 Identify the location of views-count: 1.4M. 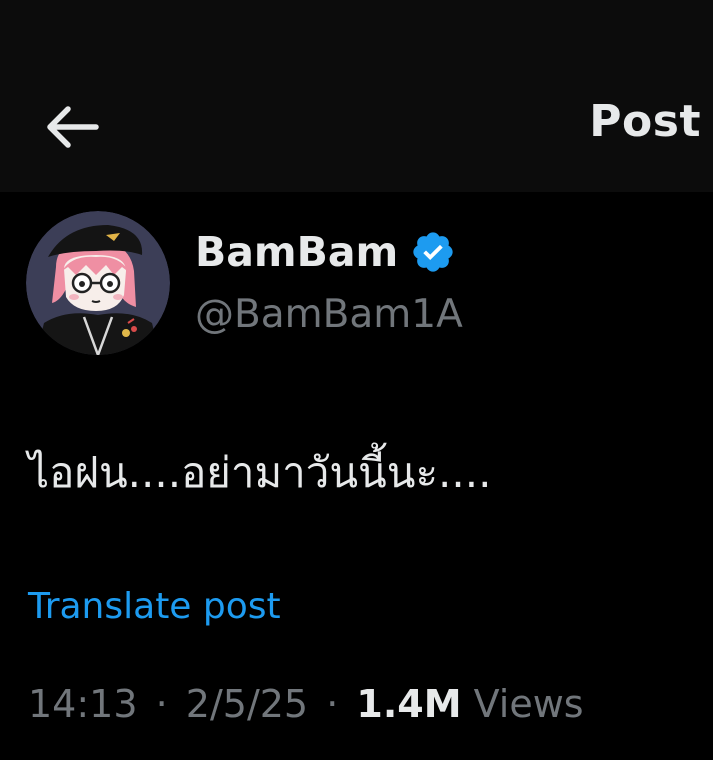
(408, 704).